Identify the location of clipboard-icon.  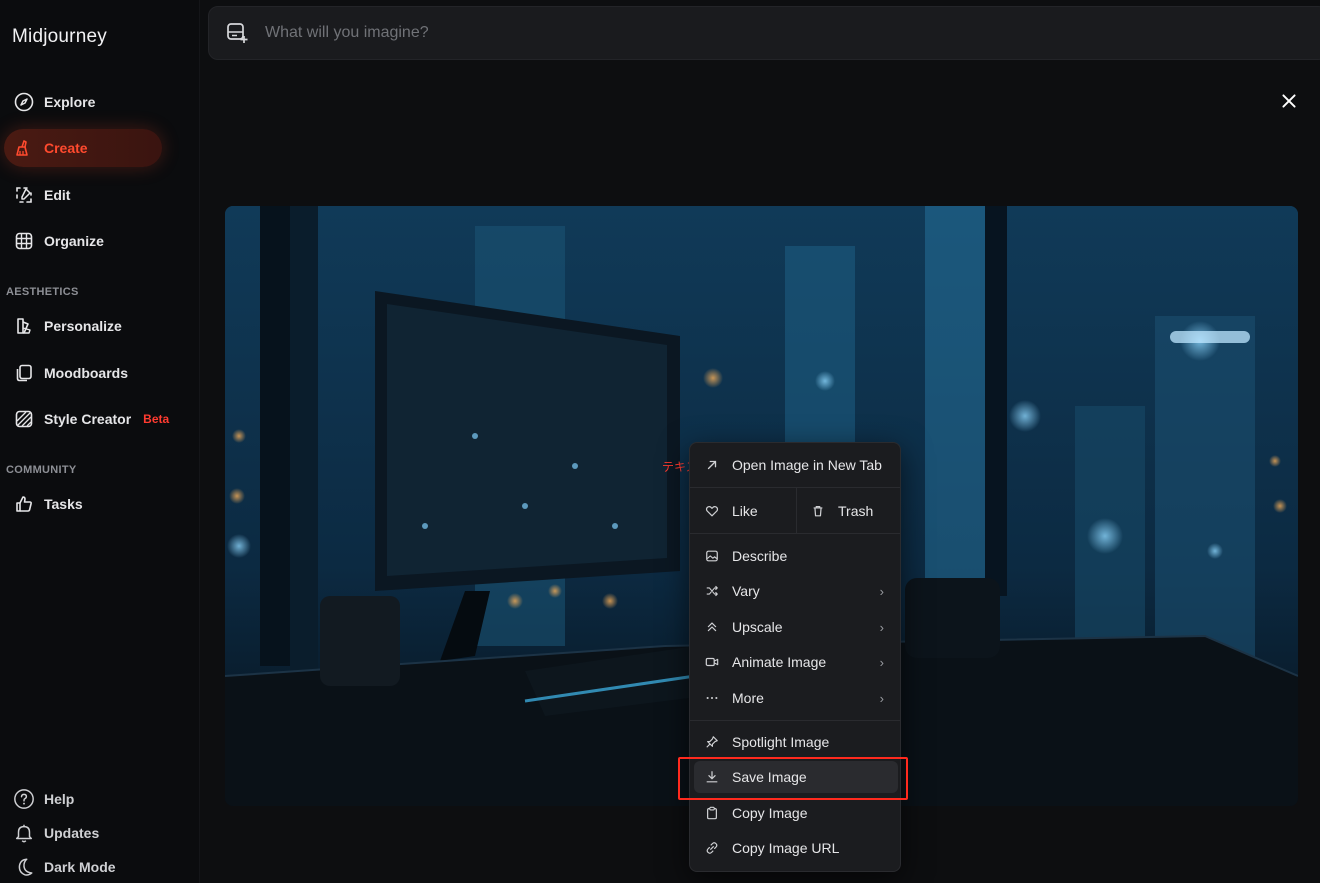
(712, 813).